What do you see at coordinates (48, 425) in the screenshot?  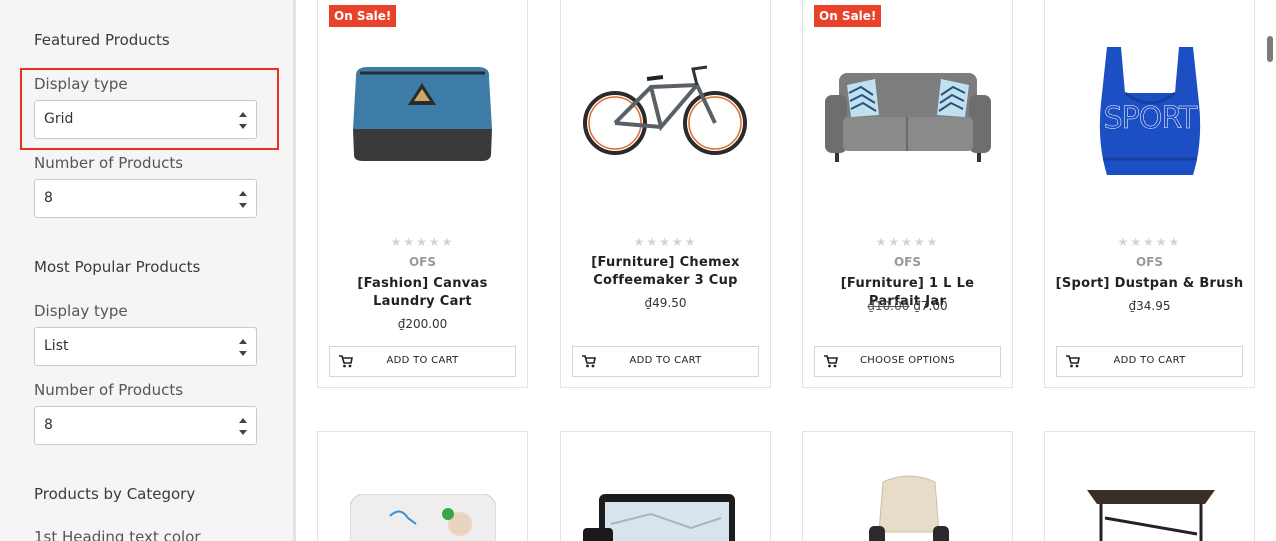 I see `popular-number-value: 8` at bounding box center [48, 425].